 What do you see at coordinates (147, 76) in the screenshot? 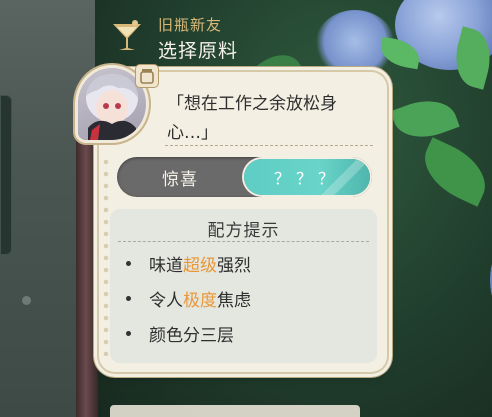
I see `jar-icon` at bounding box center [147, 76].